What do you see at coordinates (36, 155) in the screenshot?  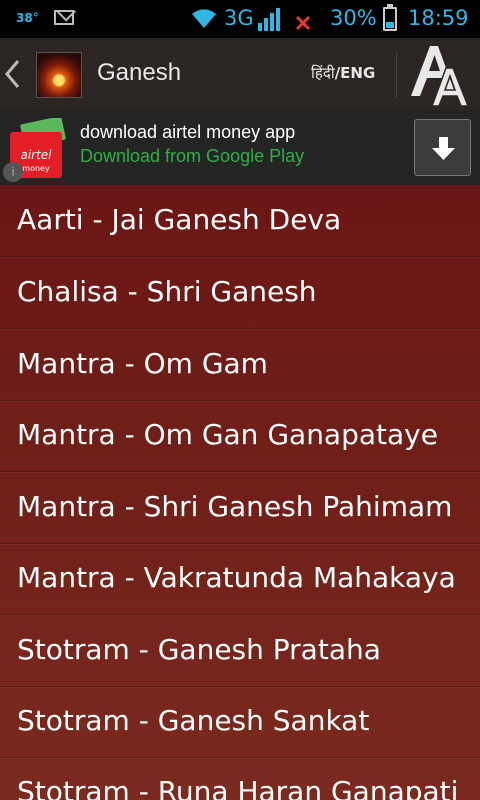 I see `svg-text: airtel` at bounding box center [36, 155].